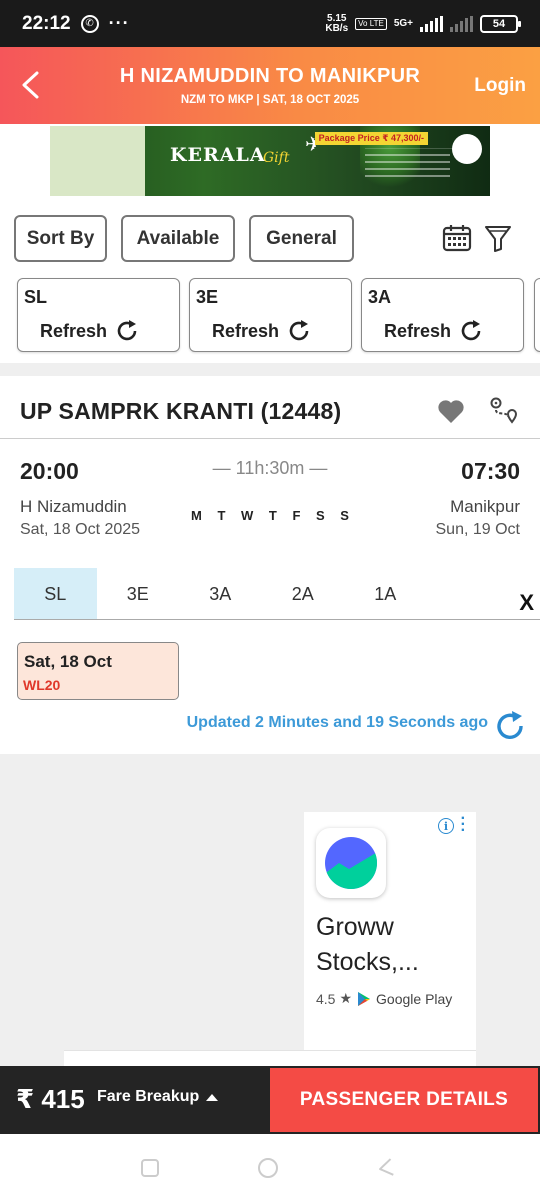 The image size is (540, 1200). Describe the element at coordinates (337, 28) in the screenshot. I see `speed-unit: KB/s` at that location.